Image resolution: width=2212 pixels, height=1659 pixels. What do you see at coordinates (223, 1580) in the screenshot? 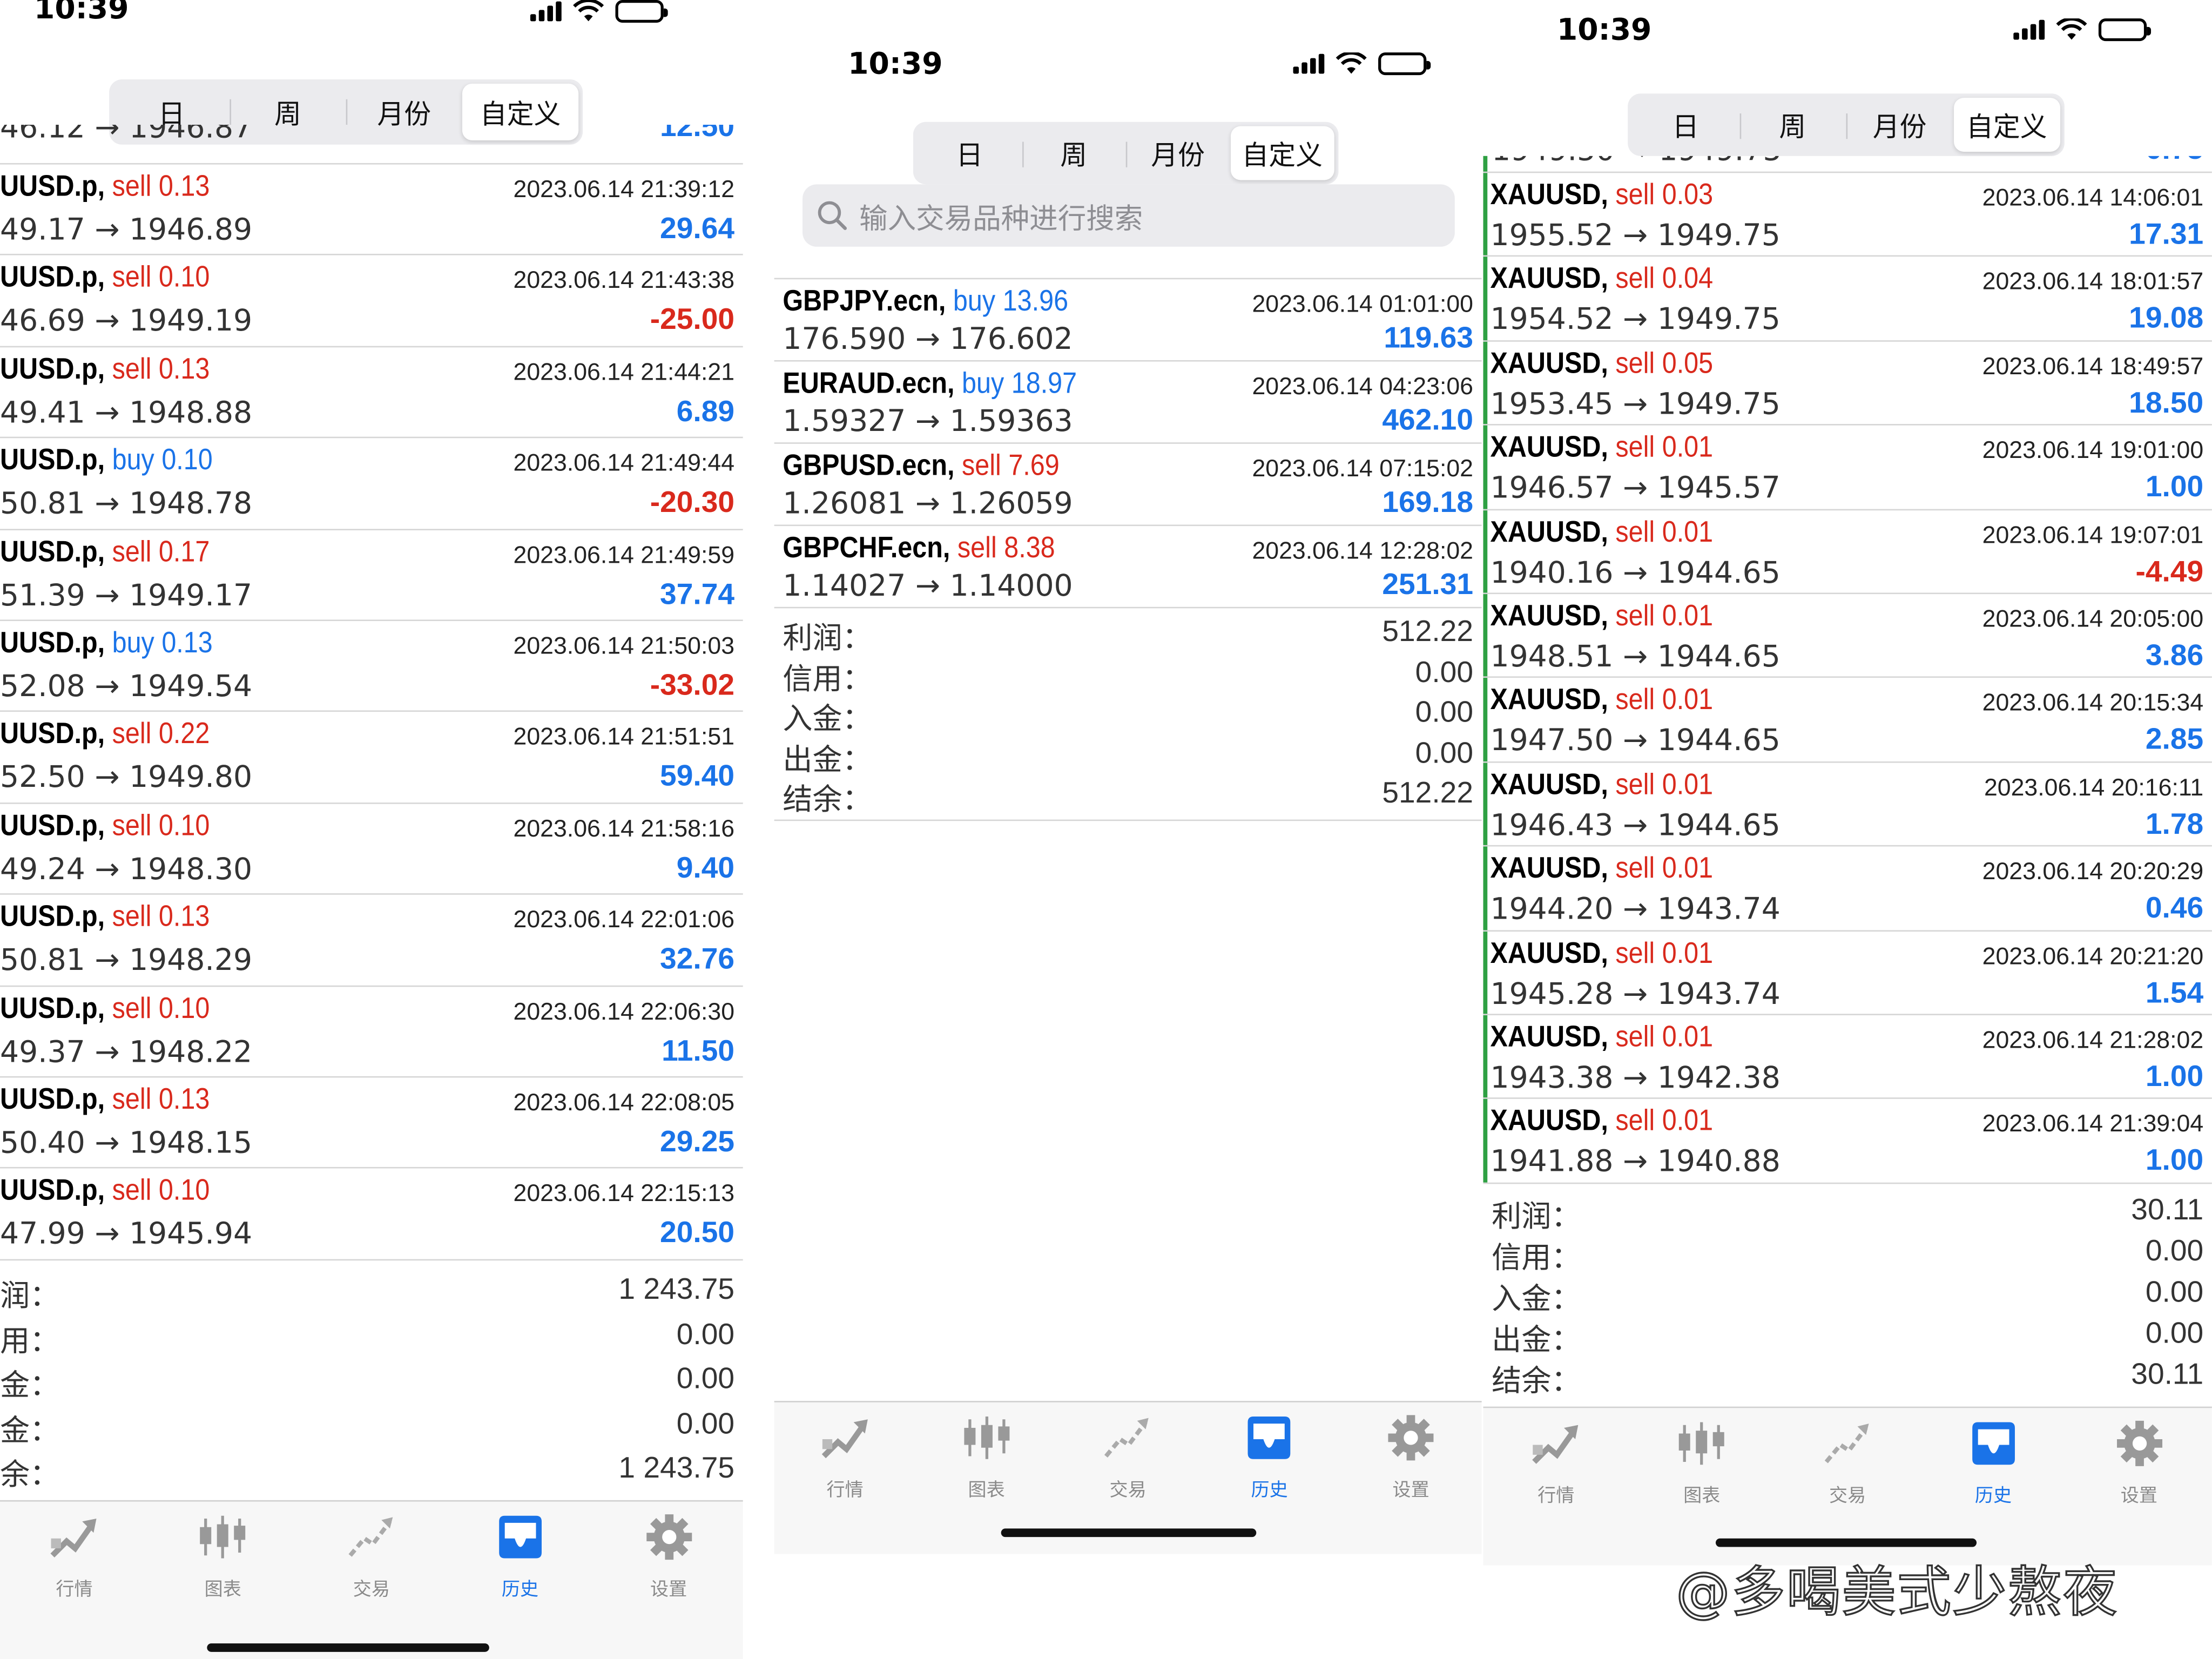
I see `tab-charts: 图表` at bounding box center [223, 1580].